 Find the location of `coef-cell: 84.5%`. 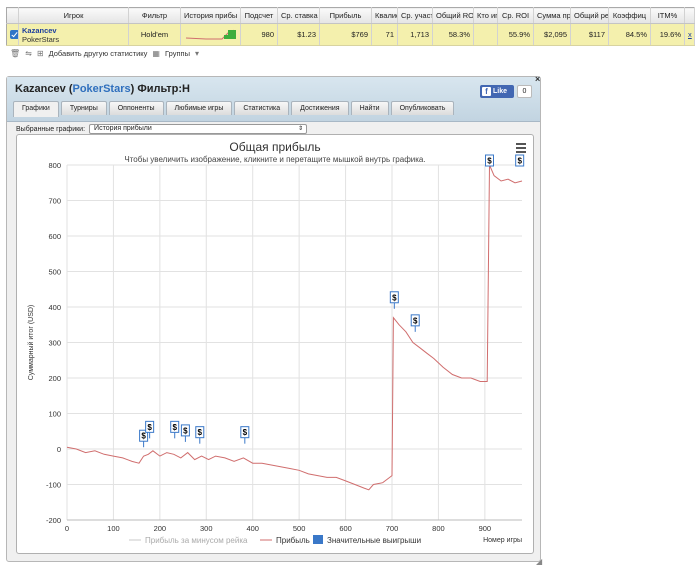

coef-cell: 84.5% is located at coordinates (629, 34).